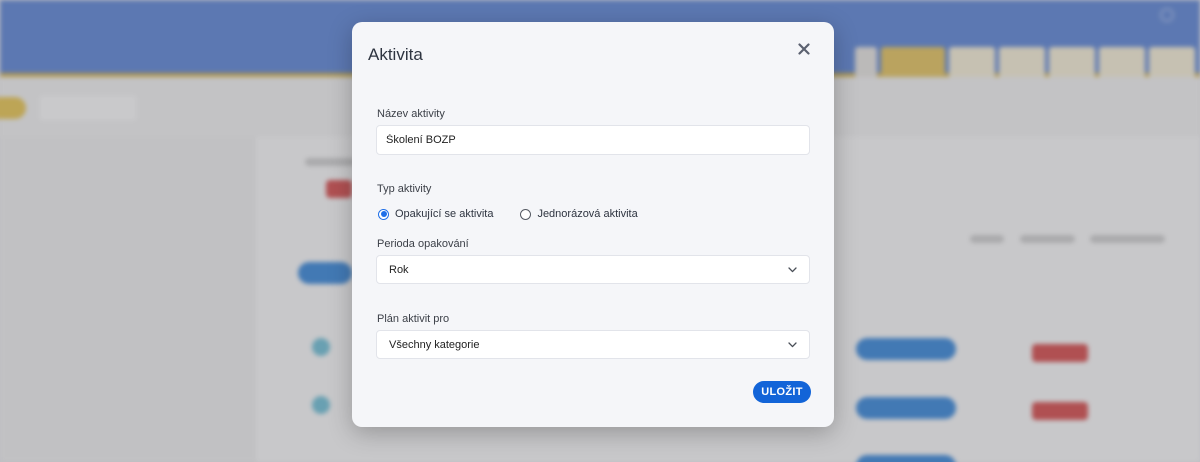 This screenshot has width=1200, height=462. What do you see at coordinates (526, 214) in the screenshot?
I see `radio-unchecked-icon` at bounding box center [526, 214].